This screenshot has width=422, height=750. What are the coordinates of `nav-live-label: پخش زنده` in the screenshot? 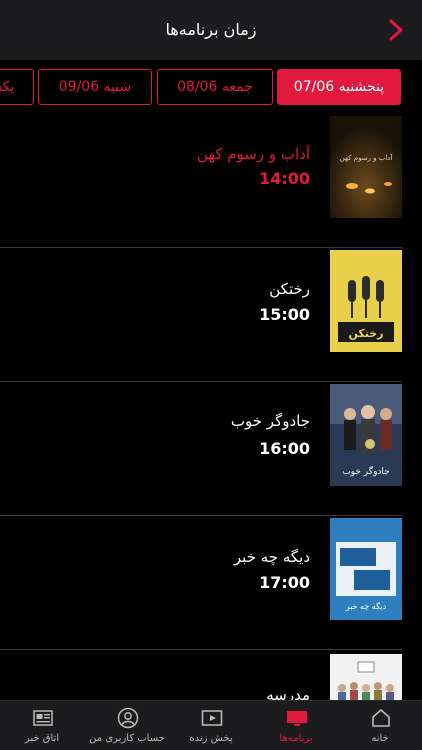 It's located at (211, 738).